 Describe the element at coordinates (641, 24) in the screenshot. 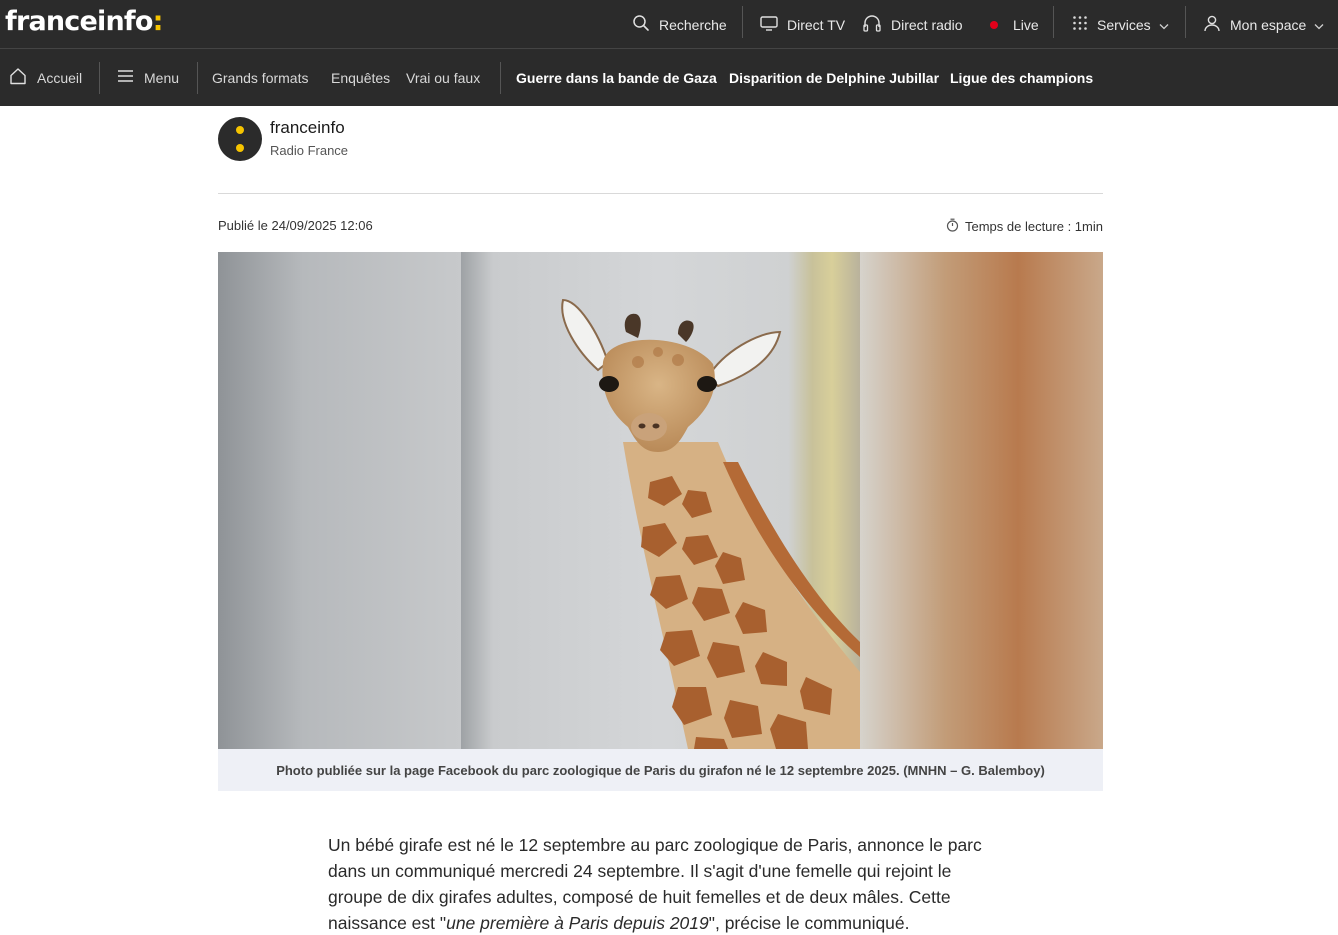

I see `search-icon` at that location.